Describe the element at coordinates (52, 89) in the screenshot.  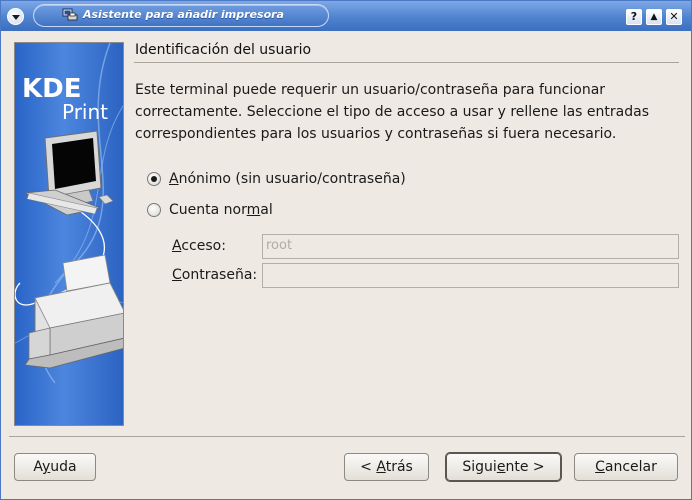
I see `kde-logo-text: KDE` at that location.